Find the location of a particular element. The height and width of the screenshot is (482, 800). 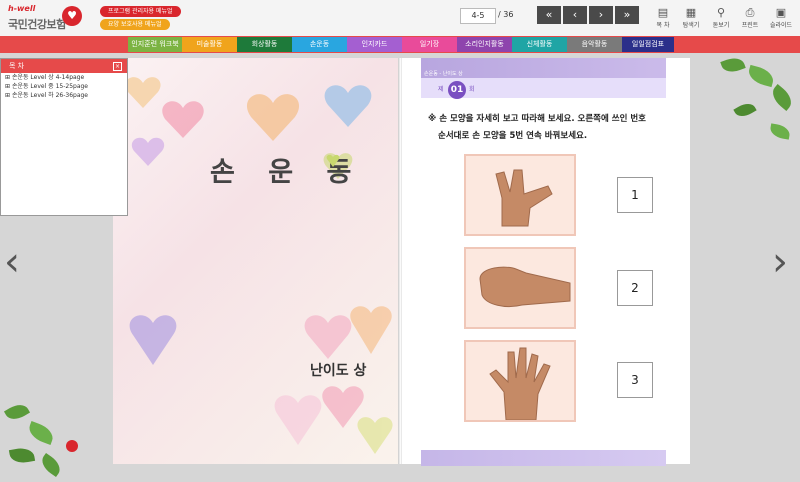

session-suffix: 회 is located at coordinates (472, 89).